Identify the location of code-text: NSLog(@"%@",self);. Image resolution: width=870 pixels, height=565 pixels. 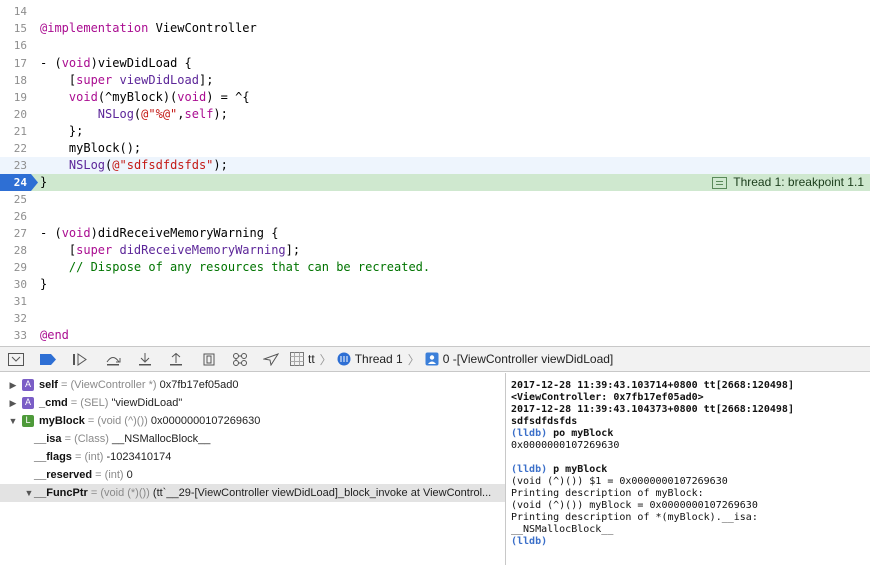
(134, 114).